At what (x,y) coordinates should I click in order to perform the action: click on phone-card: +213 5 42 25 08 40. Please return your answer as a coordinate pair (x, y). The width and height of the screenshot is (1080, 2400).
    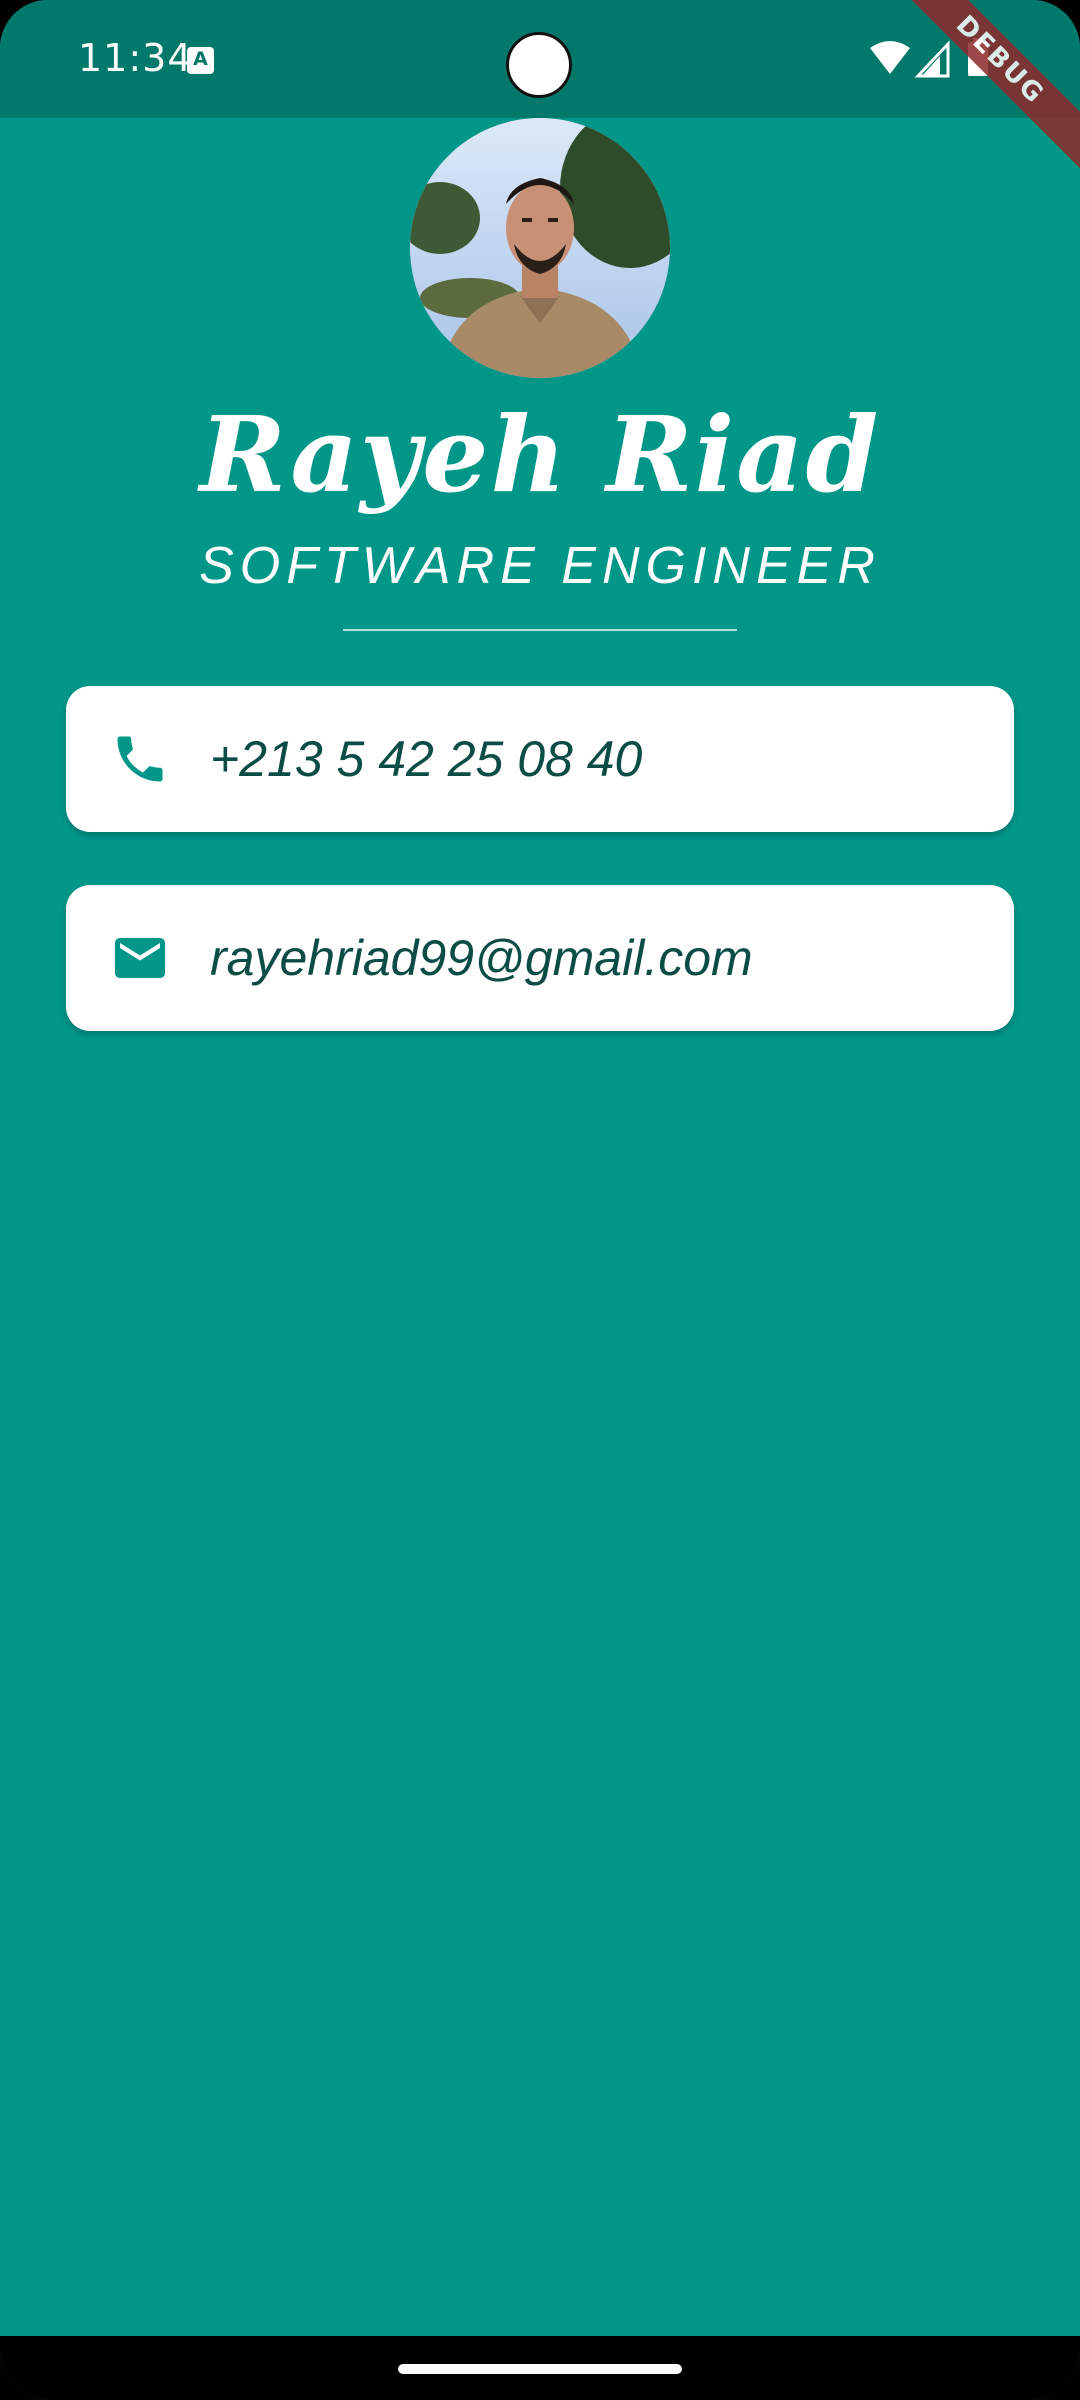
    Looking at the image, I should click on (540, 759).